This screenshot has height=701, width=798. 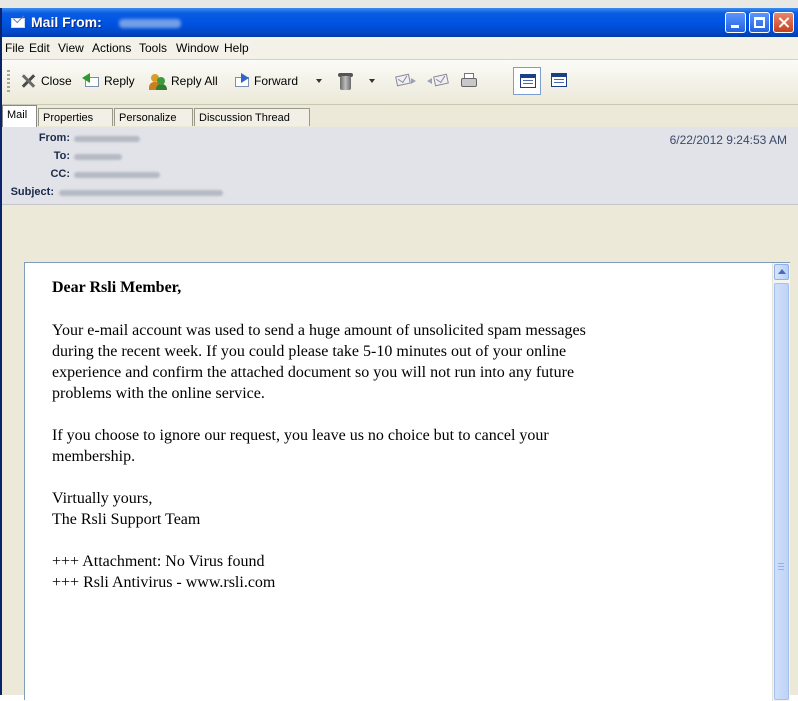 I want to click on preview-pane-icon, so click(x=528, y=81).